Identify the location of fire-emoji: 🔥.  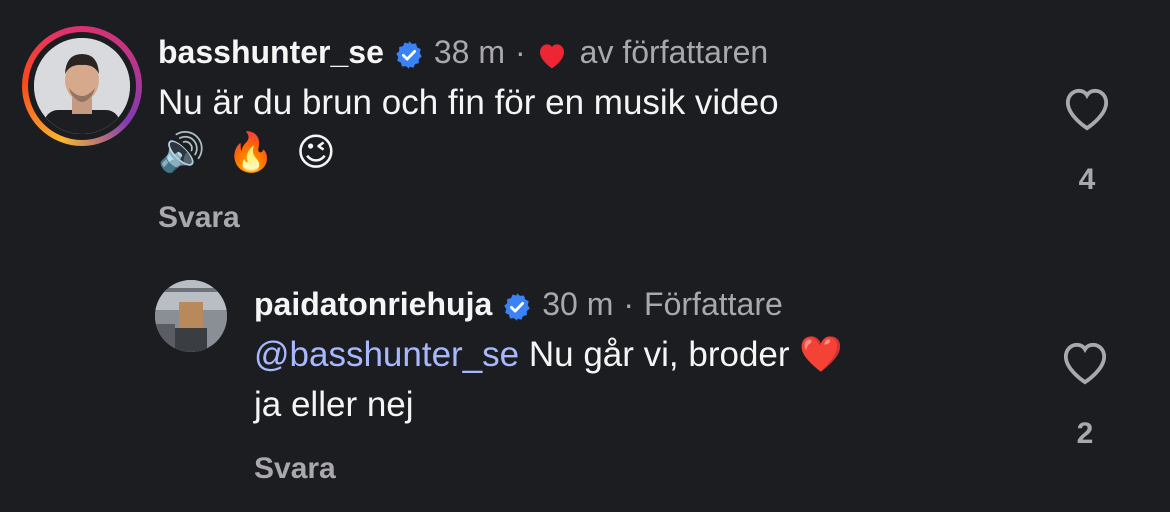
(251, 153).